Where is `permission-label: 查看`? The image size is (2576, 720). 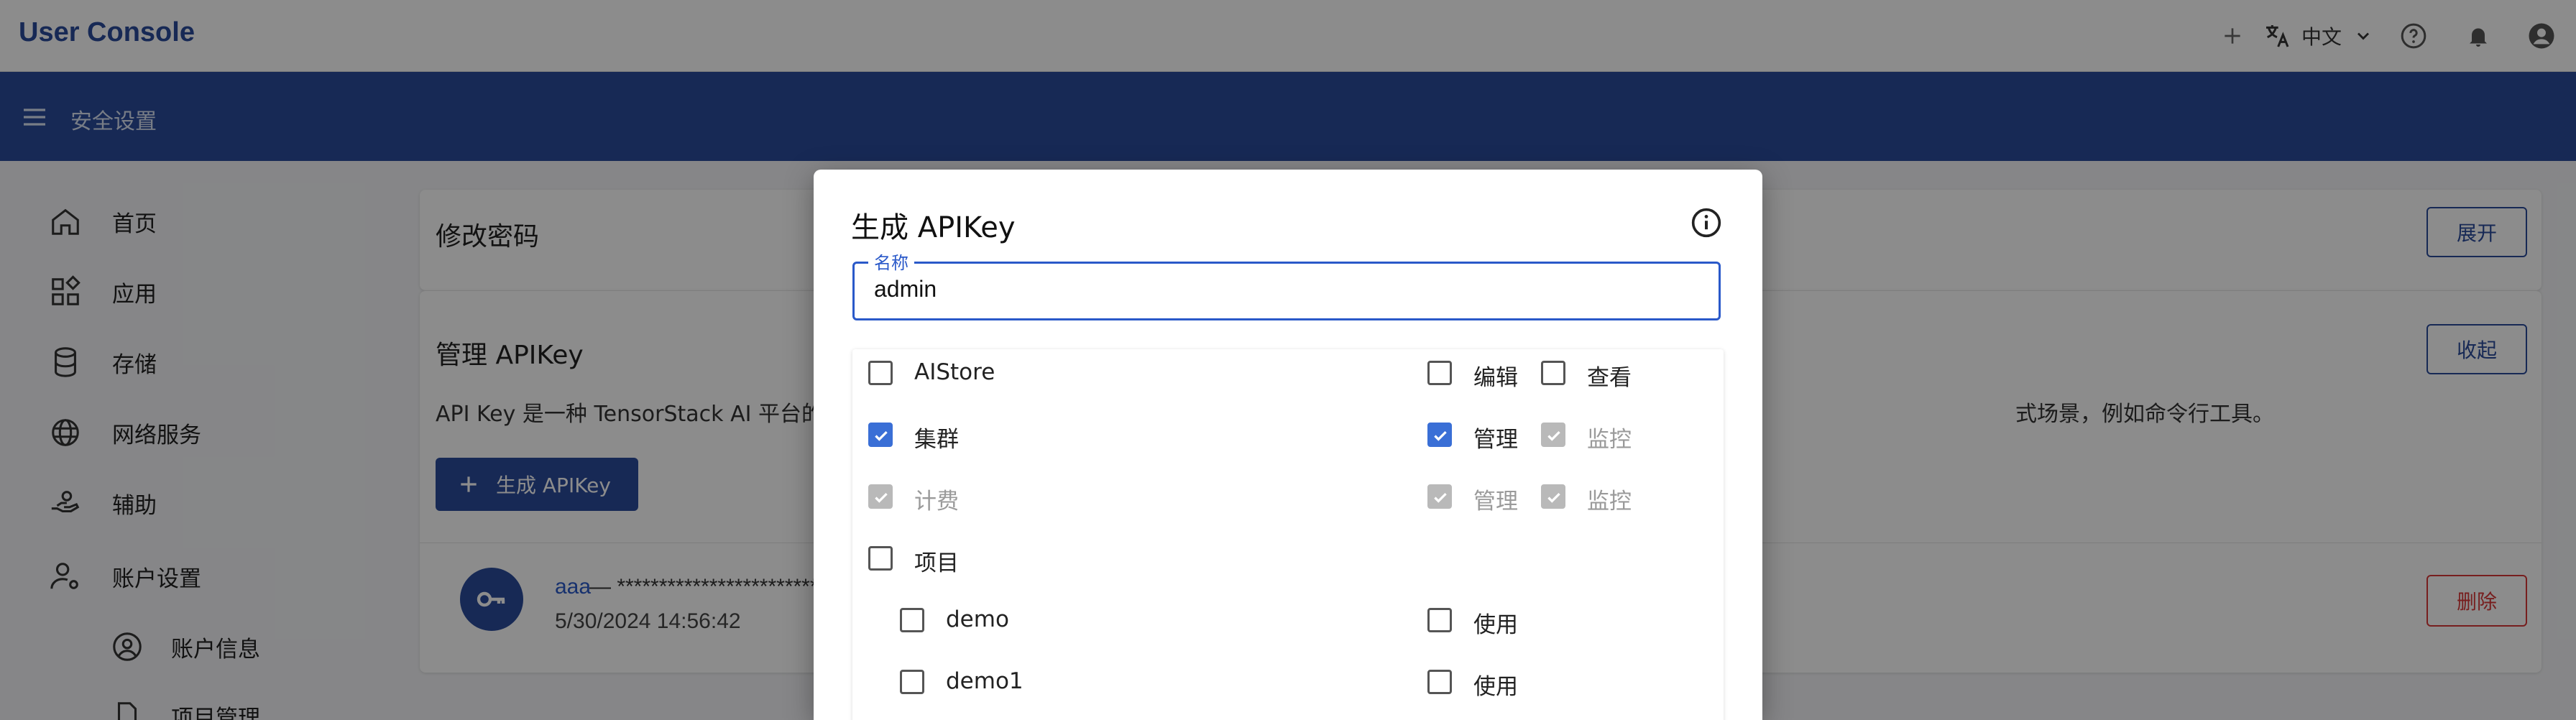 permission-label: 查看 is located at coordinates (1609, 378).